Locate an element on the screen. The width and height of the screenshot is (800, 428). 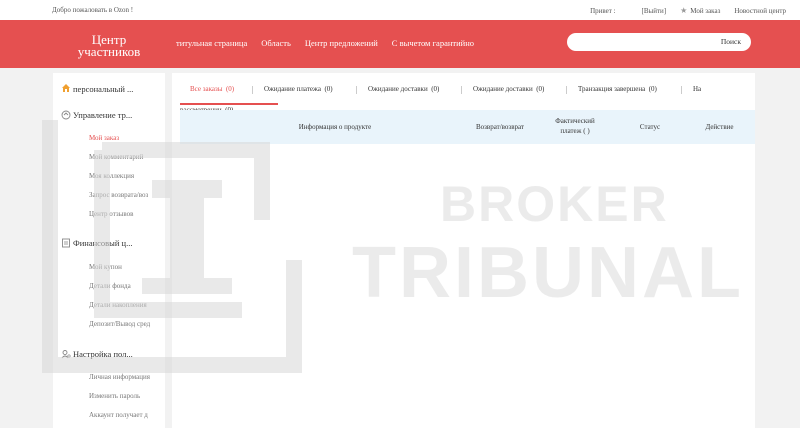
tab-awaiting-delivery: Ожидание доставки (0) is located at coordinates (403, 89).